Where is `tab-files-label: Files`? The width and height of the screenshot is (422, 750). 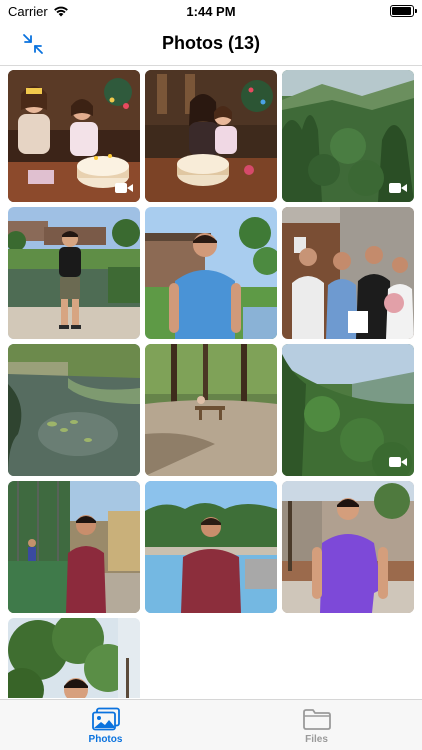 tab-files-label: Files is located at coordinates (316, 739).